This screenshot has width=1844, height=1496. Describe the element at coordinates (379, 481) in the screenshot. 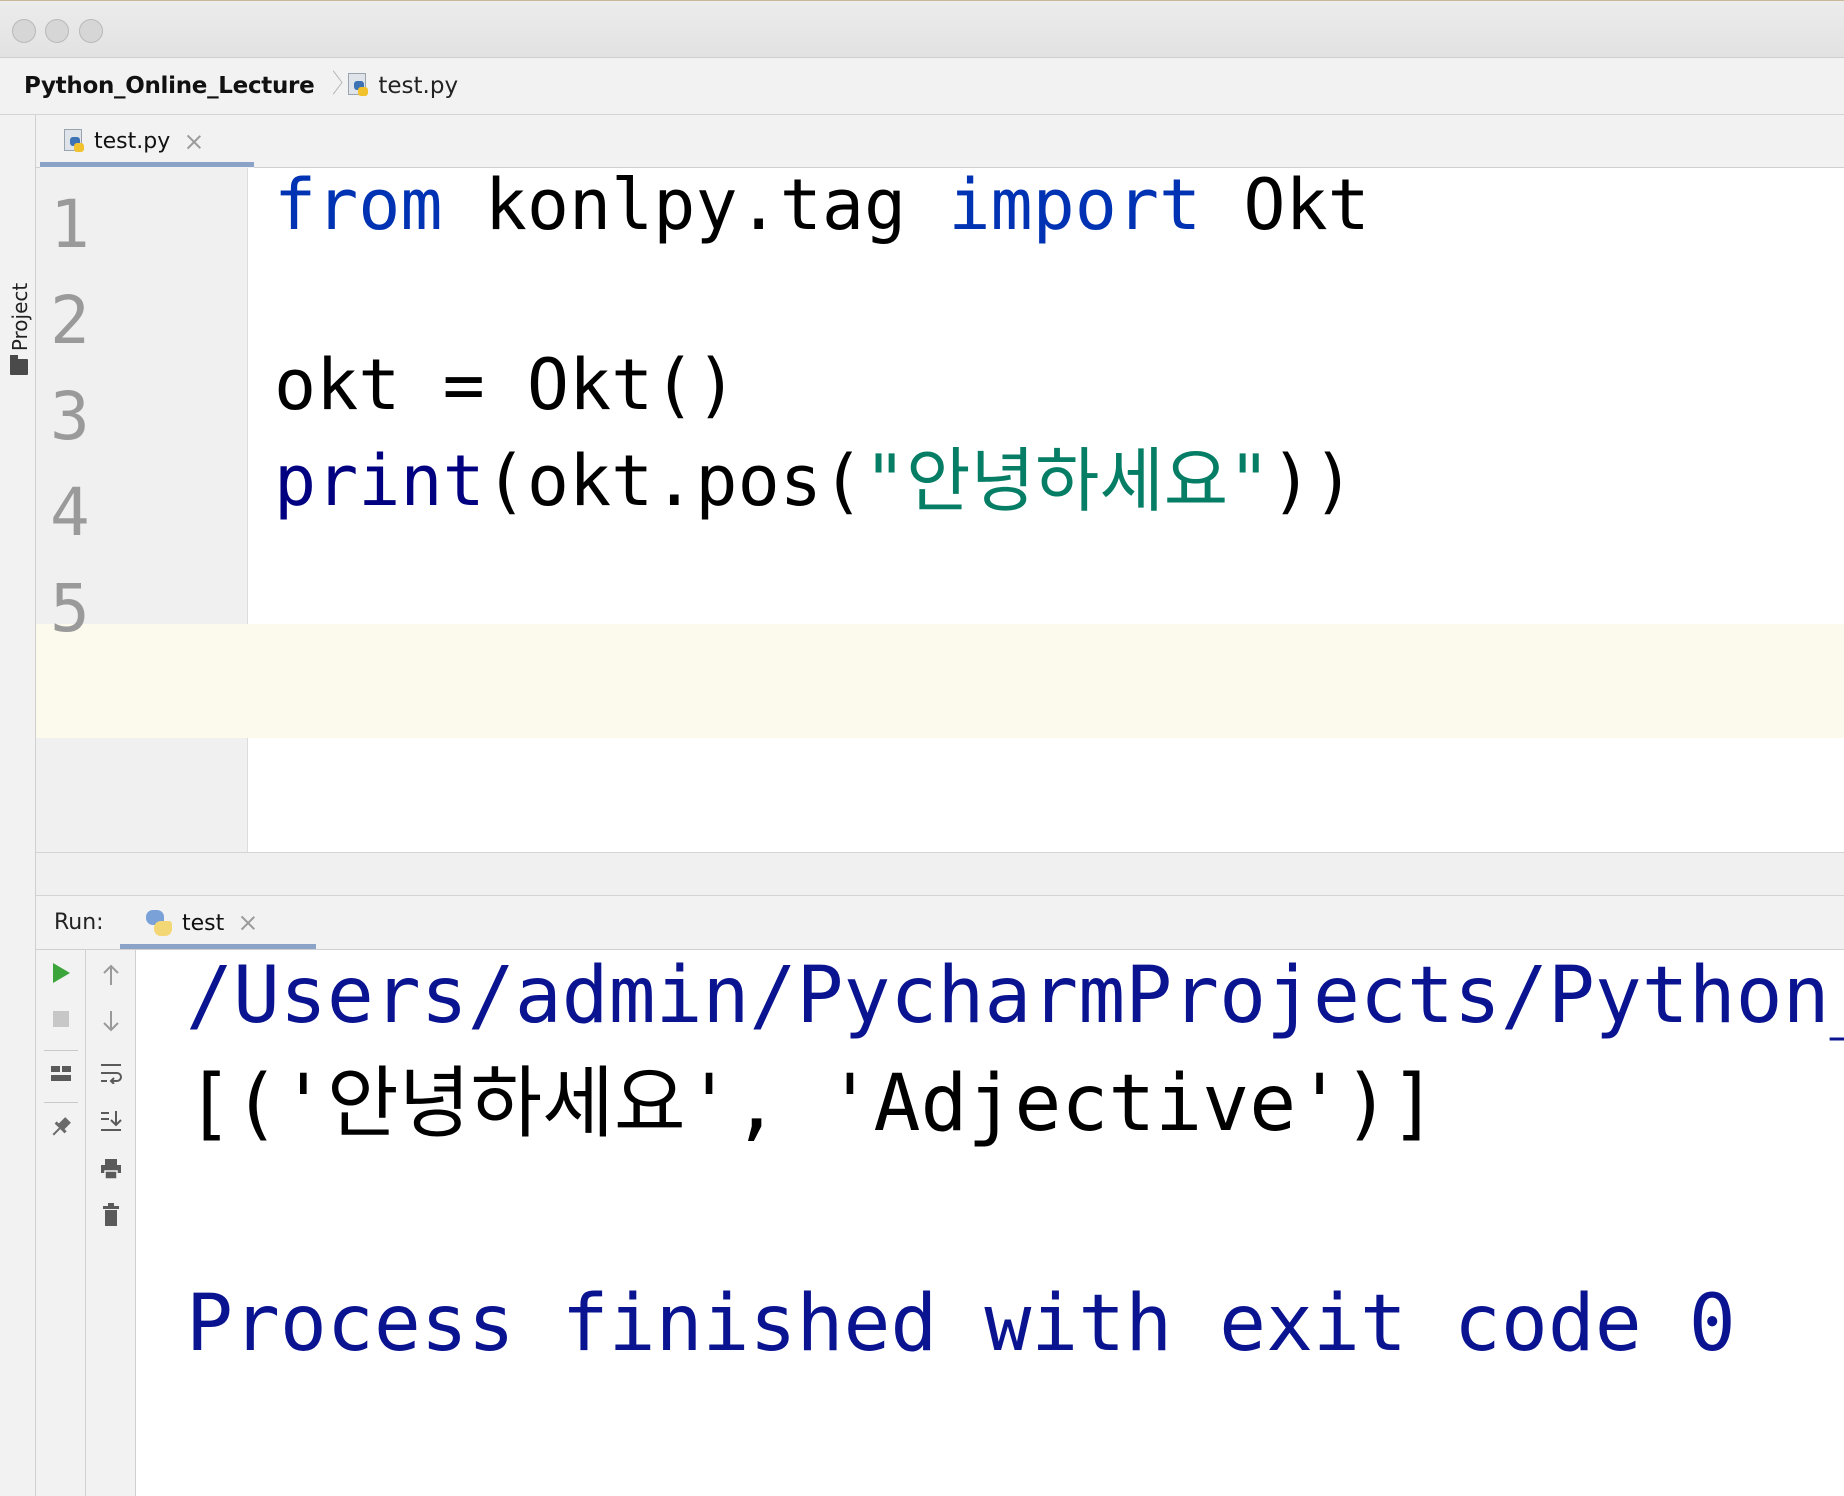

I see `builtin-print: print` at that location.